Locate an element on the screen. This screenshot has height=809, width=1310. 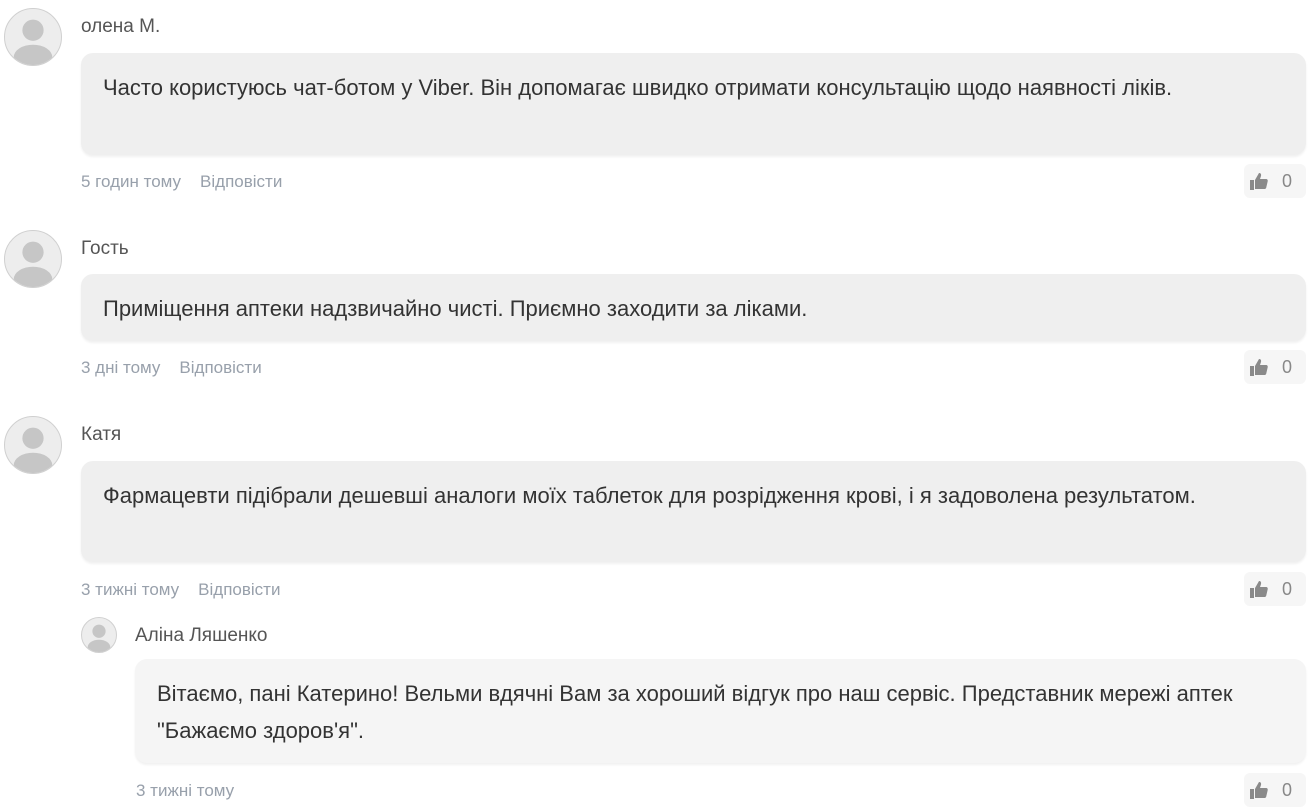
comment-meta: 3 дні тому Відповісти is located at coordinates (181, 368).